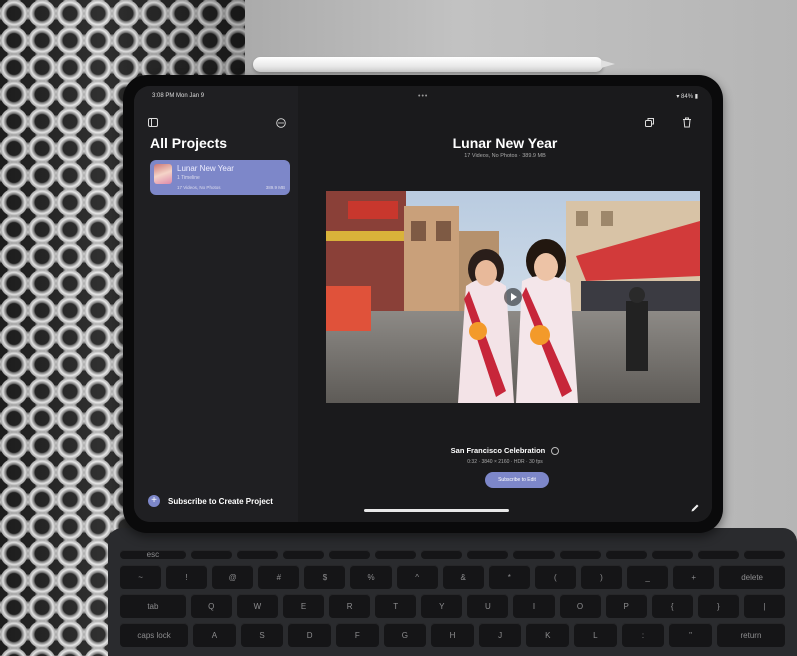 The height and width of the screenshot is (656, 797). What do you see at coordinates (220, 501) in the screenshot?
I see `subscribe-create-label: Subscribe to Create Project` at bounding box center [220, 501].